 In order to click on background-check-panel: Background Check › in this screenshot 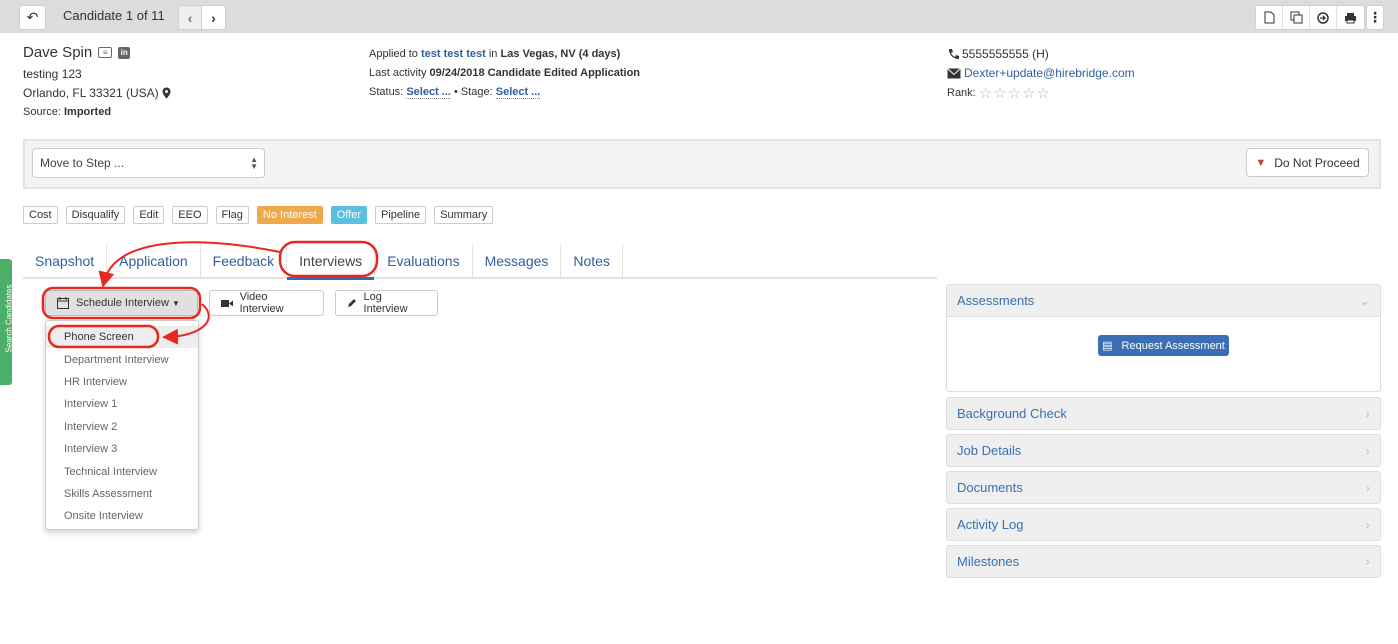, I will do `click(1163, 413)`.